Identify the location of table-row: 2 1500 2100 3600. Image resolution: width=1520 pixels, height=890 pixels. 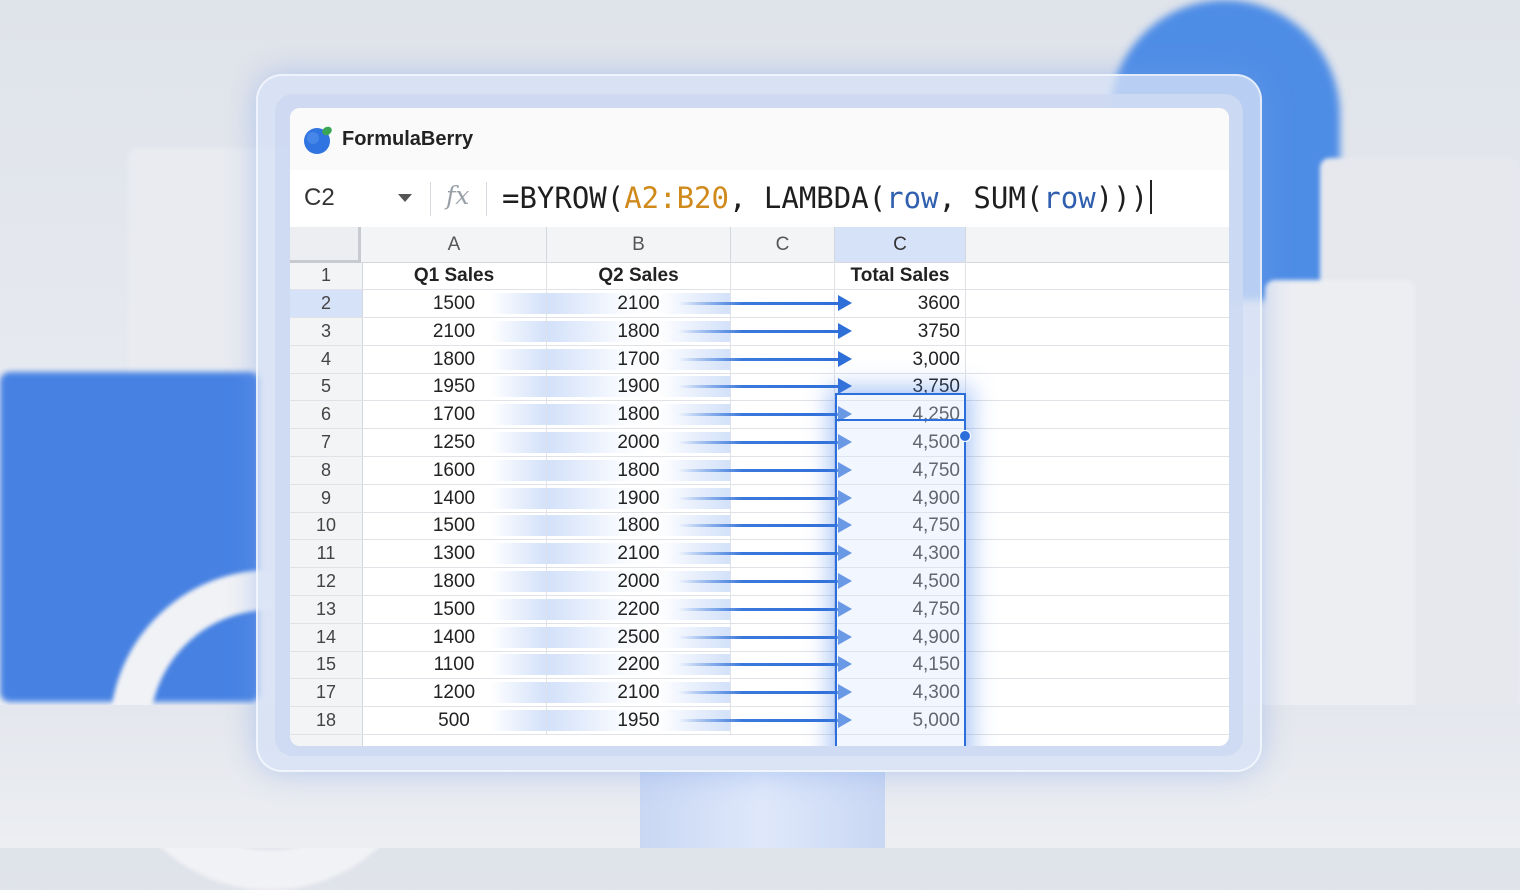
(759, 304).